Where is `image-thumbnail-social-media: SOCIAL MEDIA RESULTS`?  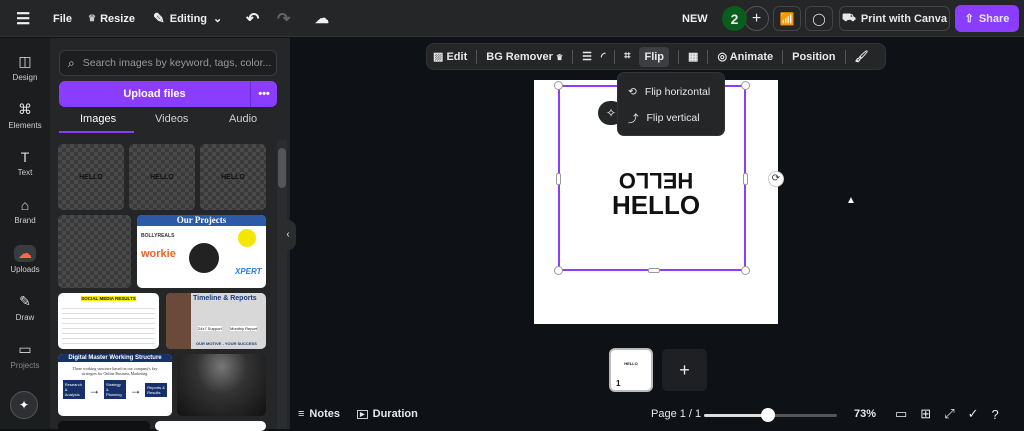 image-thumbnail-social-media: SOCIAL MEDIA RESULTS is located at coordinates (108, 321).